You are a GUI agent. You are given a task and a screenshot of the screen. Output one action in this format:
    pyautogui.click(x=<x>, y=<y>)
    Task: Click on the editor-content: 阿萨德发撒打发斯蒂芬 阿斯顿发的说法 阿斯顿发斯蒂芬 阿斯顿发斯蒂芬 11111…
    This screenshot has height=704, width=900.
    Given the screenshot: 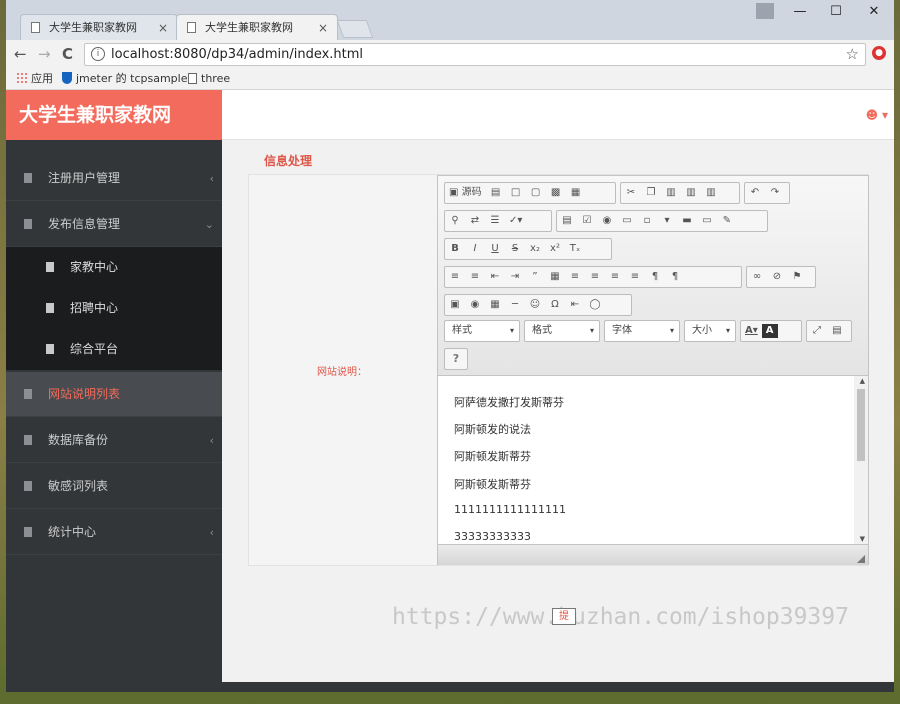 What is the action you would take?
    pyautogui.click(x=653, y=460)
    